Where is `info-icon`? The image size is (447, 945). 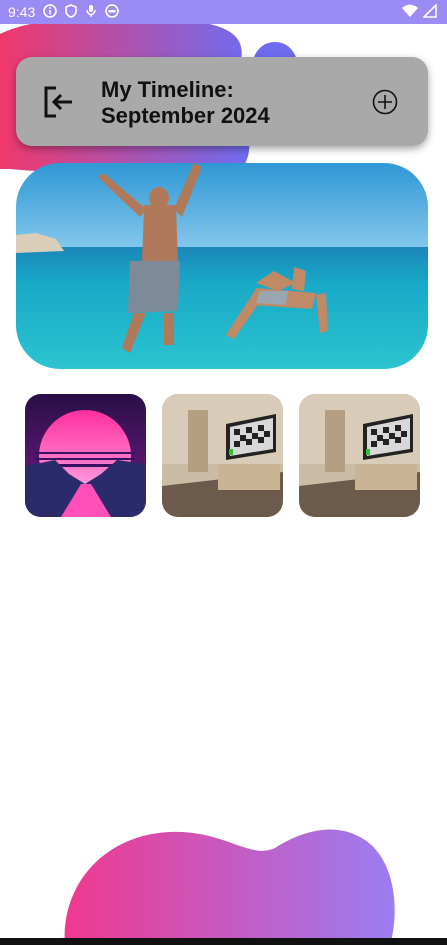 info-icon is located at coordinates (50, 12).